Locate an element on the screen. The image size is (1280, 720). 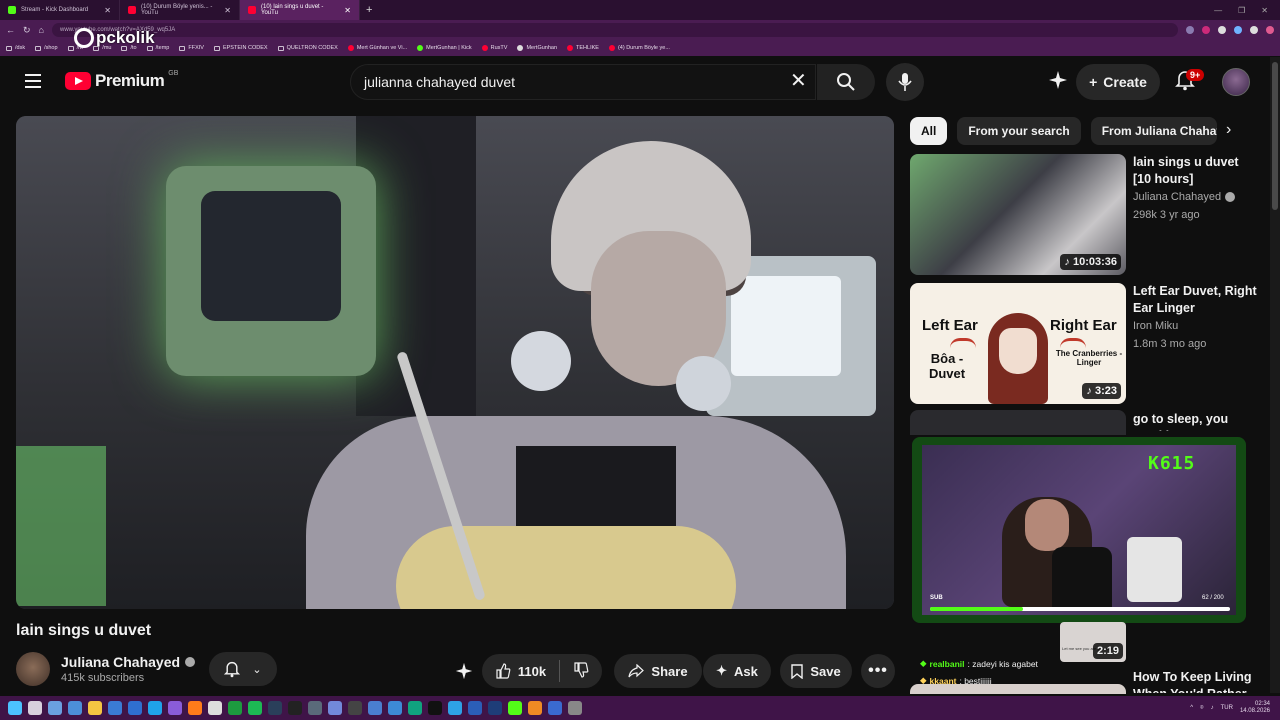
new-tab-button: + is located at coordinates (369, 10).